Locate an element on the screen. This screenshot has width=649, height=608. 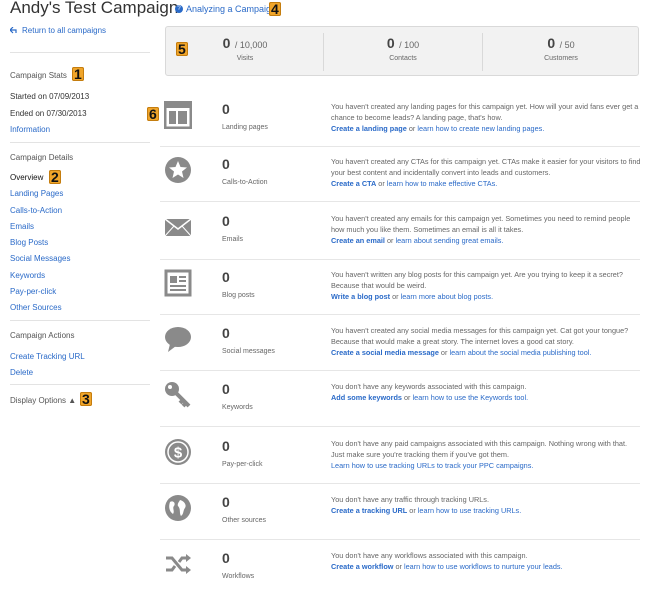
ended-date: Ended on 07/30/2013 is located at coordinates (48, 113).